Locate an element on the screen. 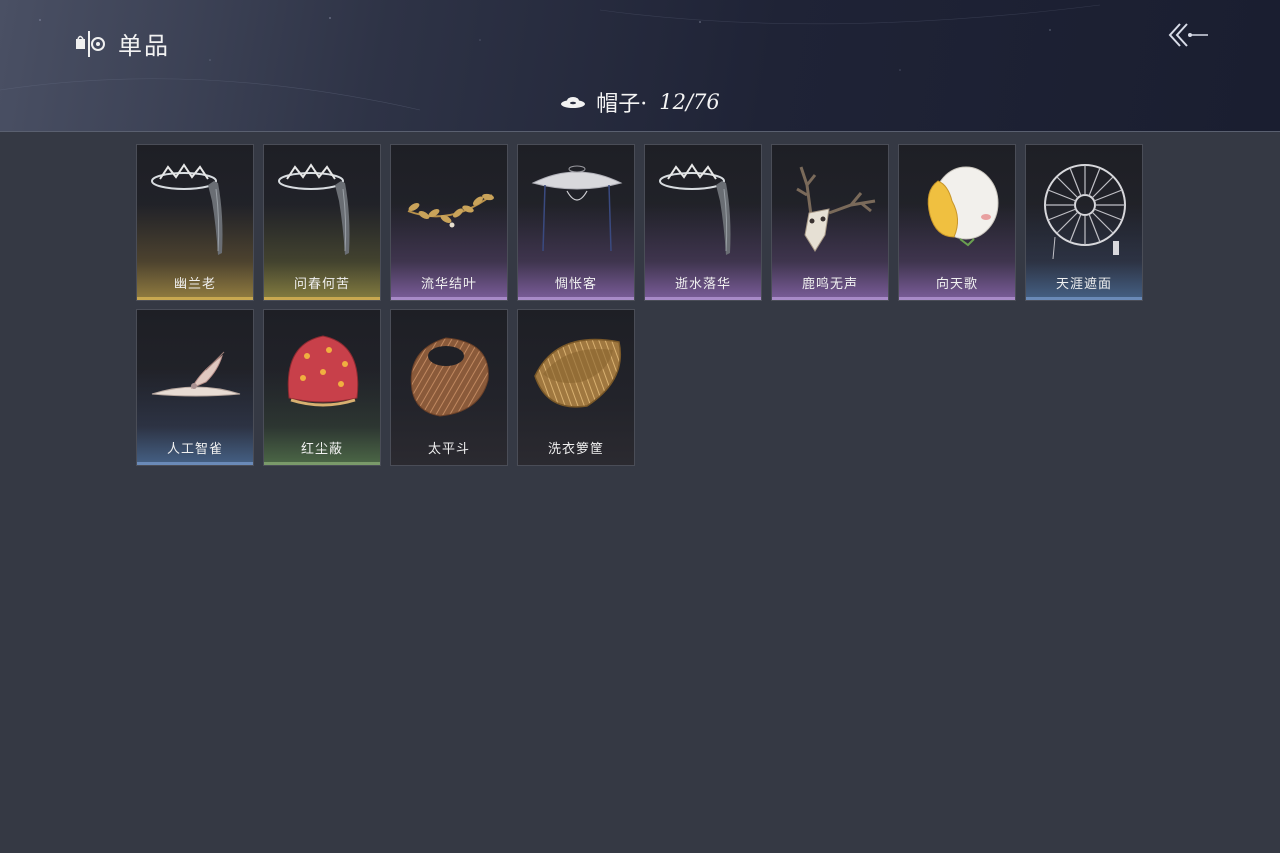  item-name: 向天歌 is located at coordinates (956, 284).